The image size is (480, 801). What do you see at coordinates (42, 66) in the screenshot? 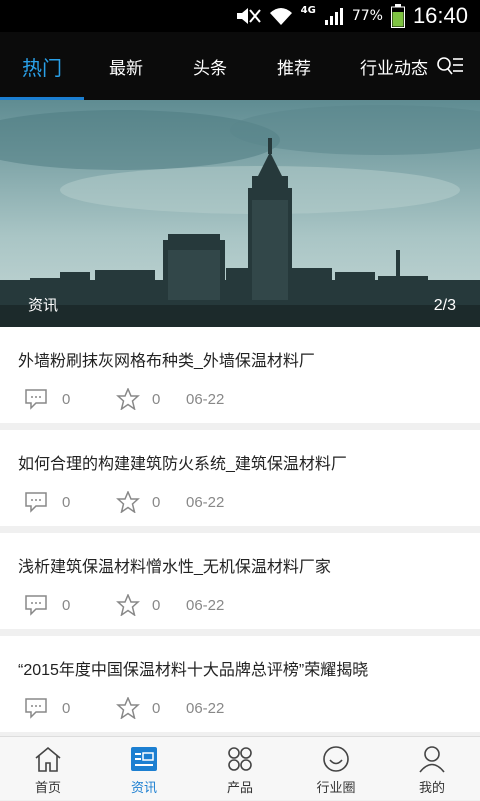
I see `tab-hot: 热门` at bounding box center [42, 66].